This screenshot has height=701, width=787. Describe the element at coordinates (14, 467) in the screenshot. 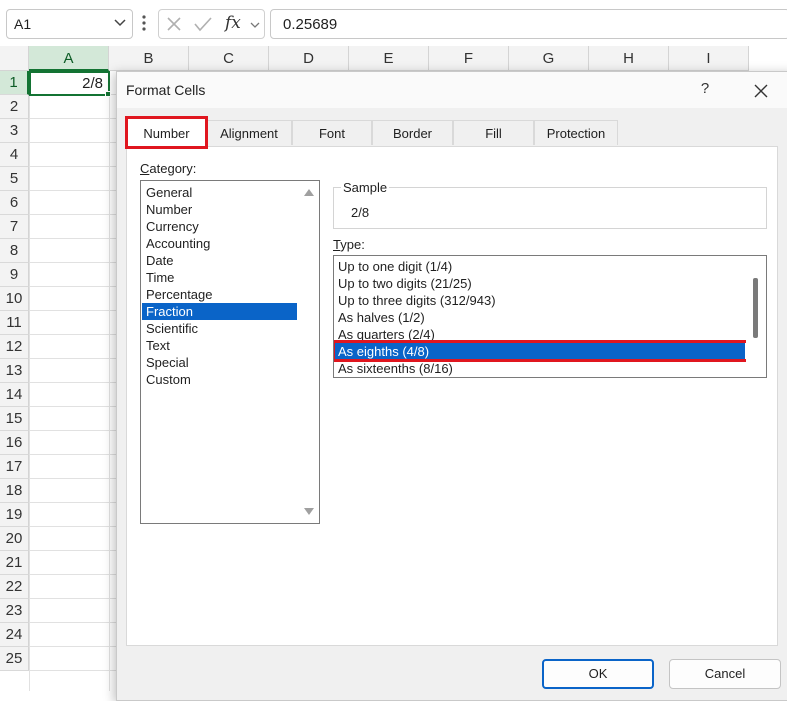

I see `row-header-17: 17` at that location.